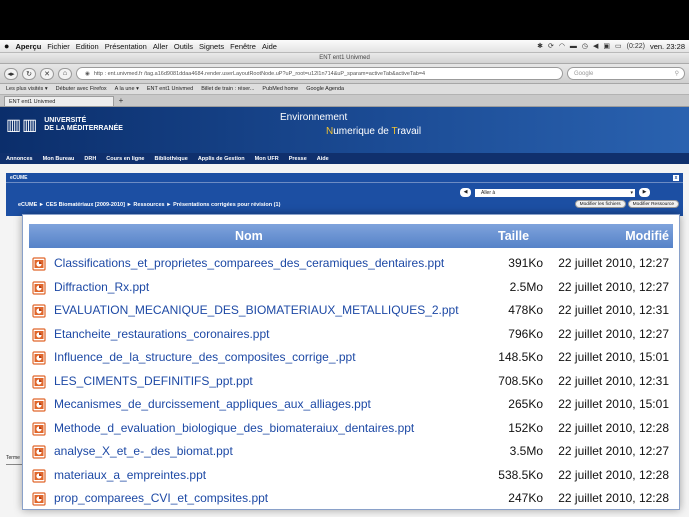  I want to click on menu-aide: Aide, so click(269, 46).